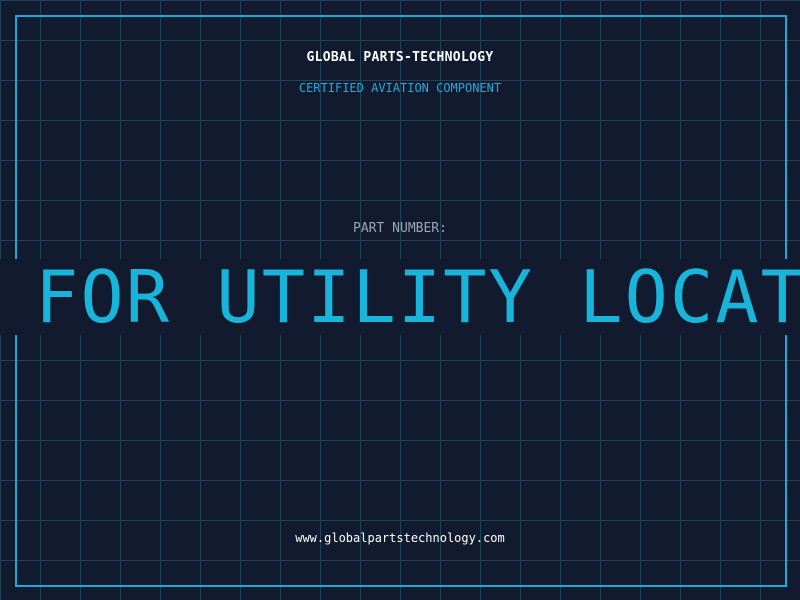 Image resolution: width=800 pixels, height=600 pixels. I want to click on part-number-band: FOR UTILITY LOCAT, so click(400, 297).